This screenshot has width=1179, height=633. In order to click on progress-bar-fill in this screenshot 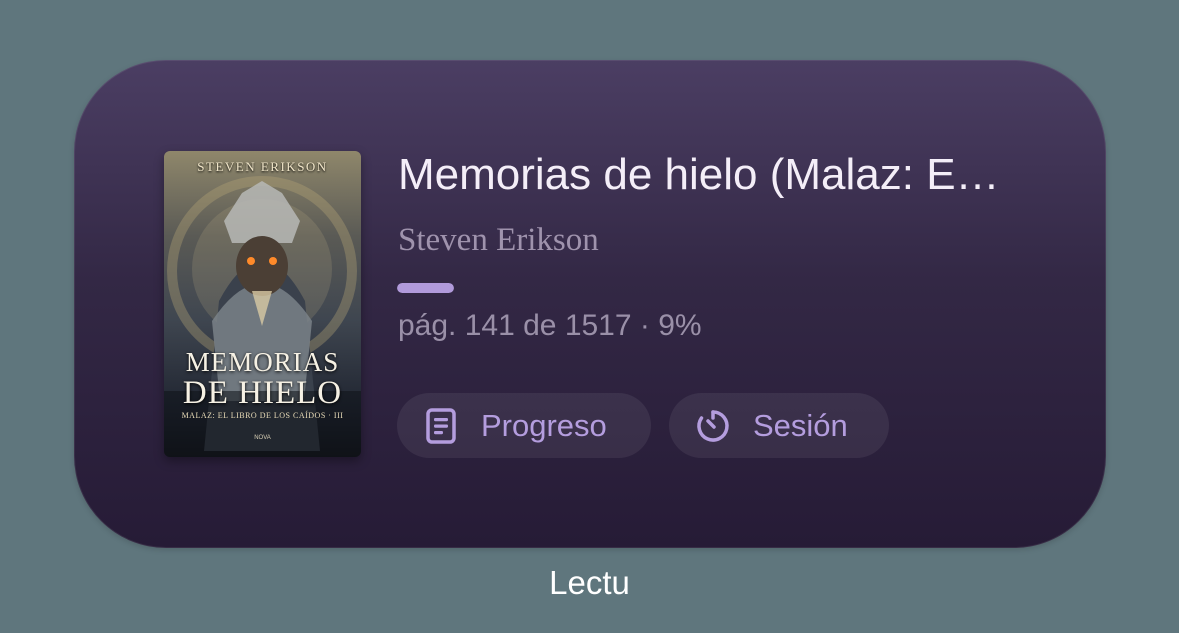, I will do `click(425, 288)`.